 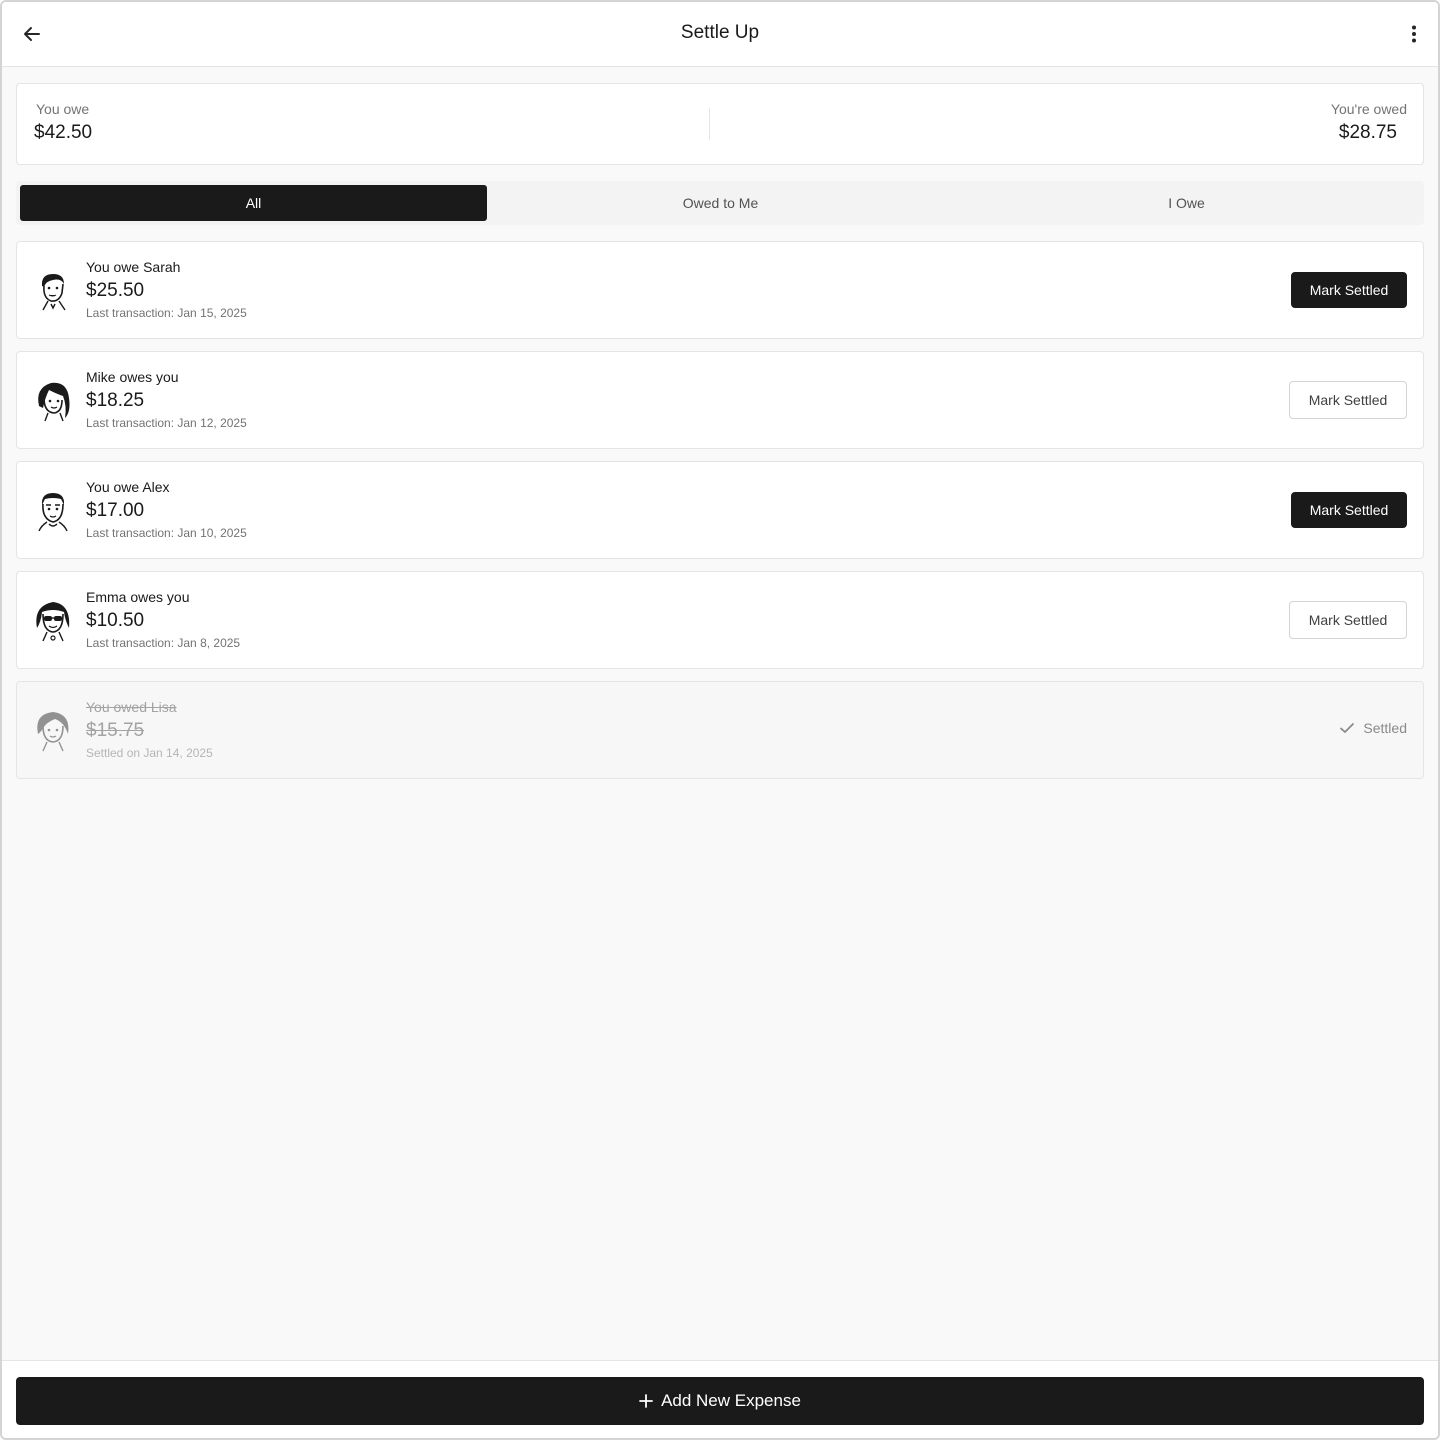 What do you see at coordinates (731, 1400) in the screenshot?
I see `add-new-expense-label: Add New Expense` at bounding box center [731, 1400].